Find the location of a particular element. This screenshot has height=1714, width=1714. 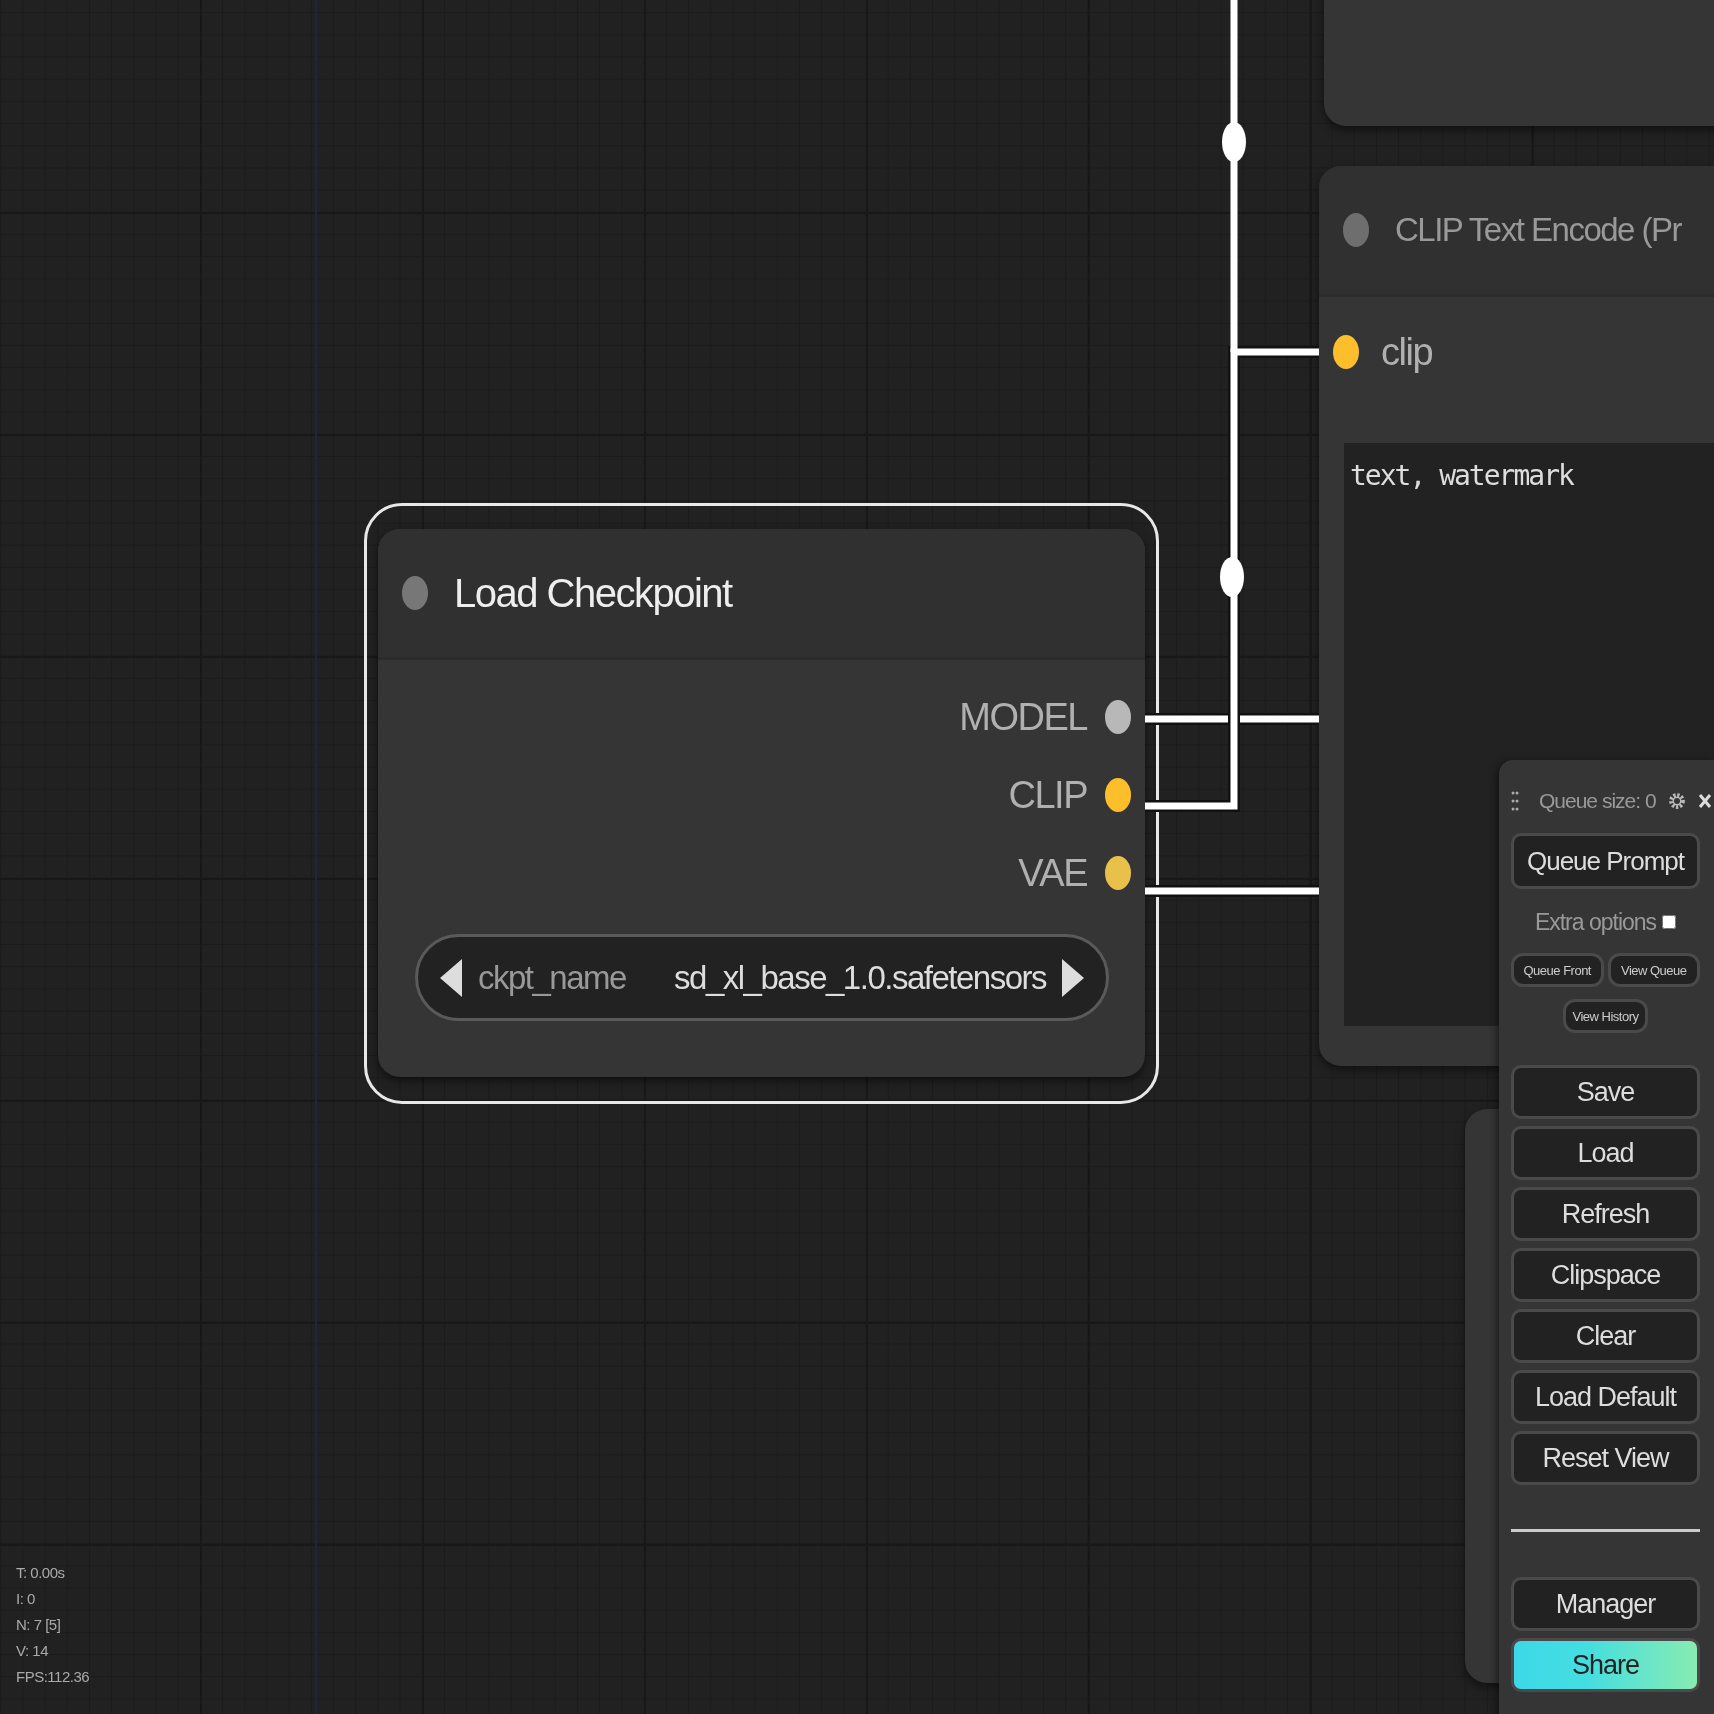

output-label: MODEL is located at coordinates (1023, 717).